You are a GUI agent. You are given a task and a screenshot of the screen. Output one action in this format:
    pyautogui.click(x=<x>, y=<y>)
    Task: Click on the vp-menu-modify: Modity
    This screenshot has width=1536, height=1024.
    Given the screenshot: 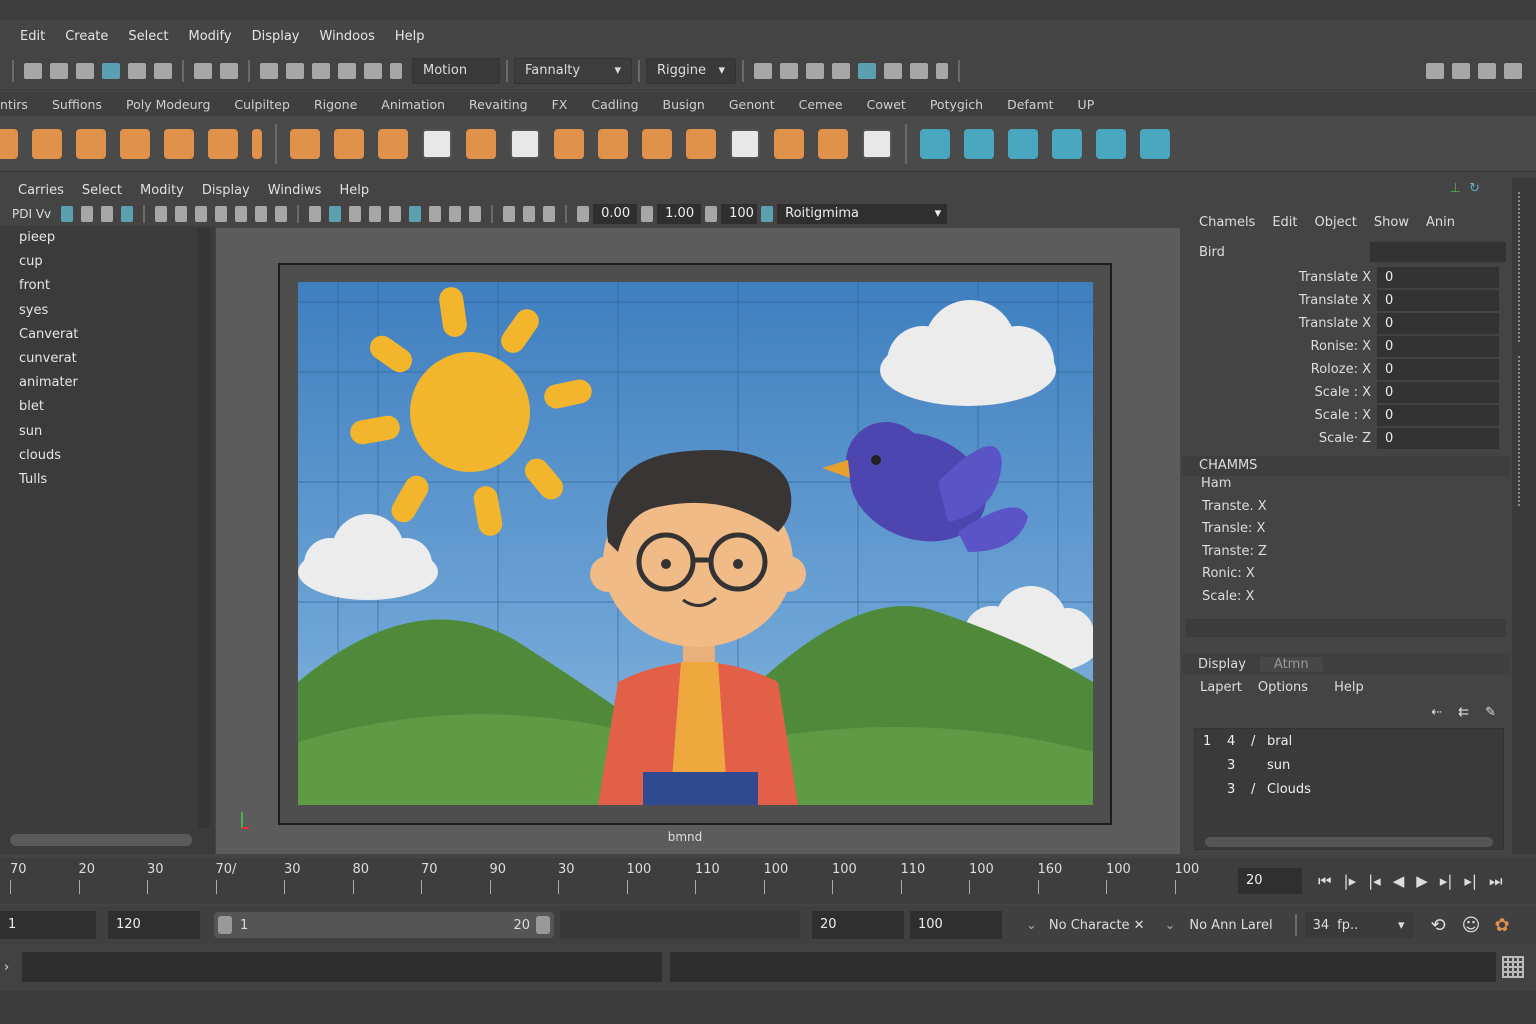 What is the action you would take?
    pyautogui.click(x=162, y=190)
    